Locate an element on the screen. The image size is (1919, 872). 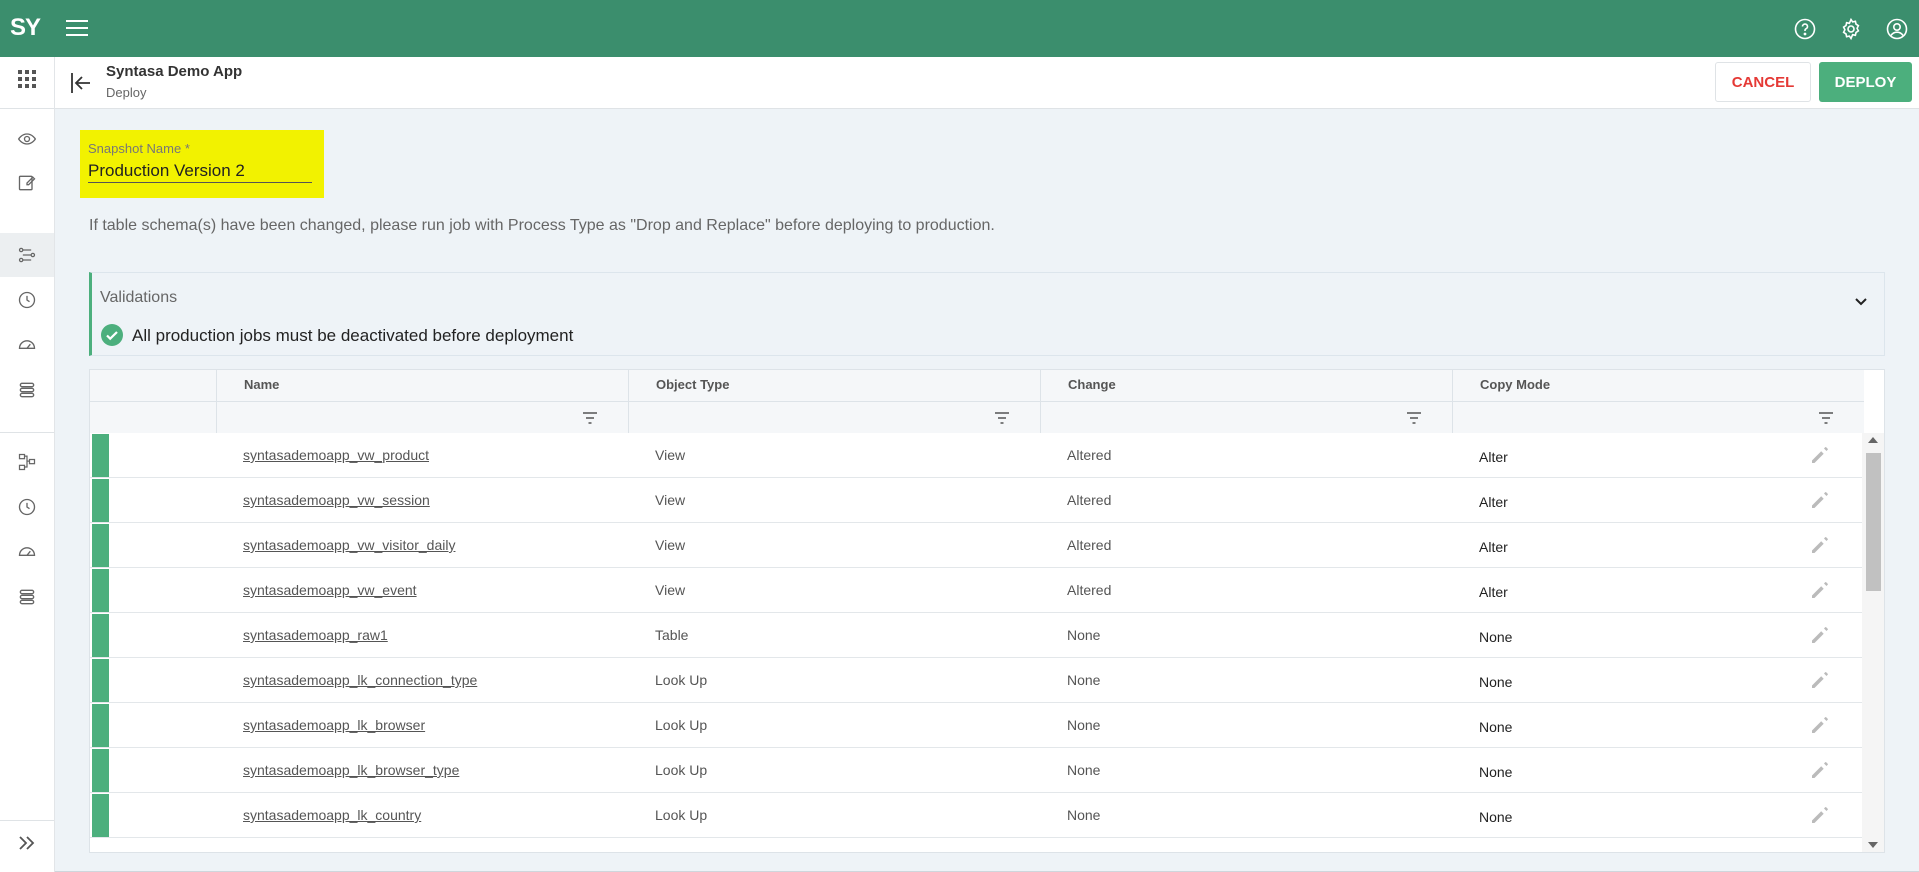
eye-icon is located at coordinates (27, 139).